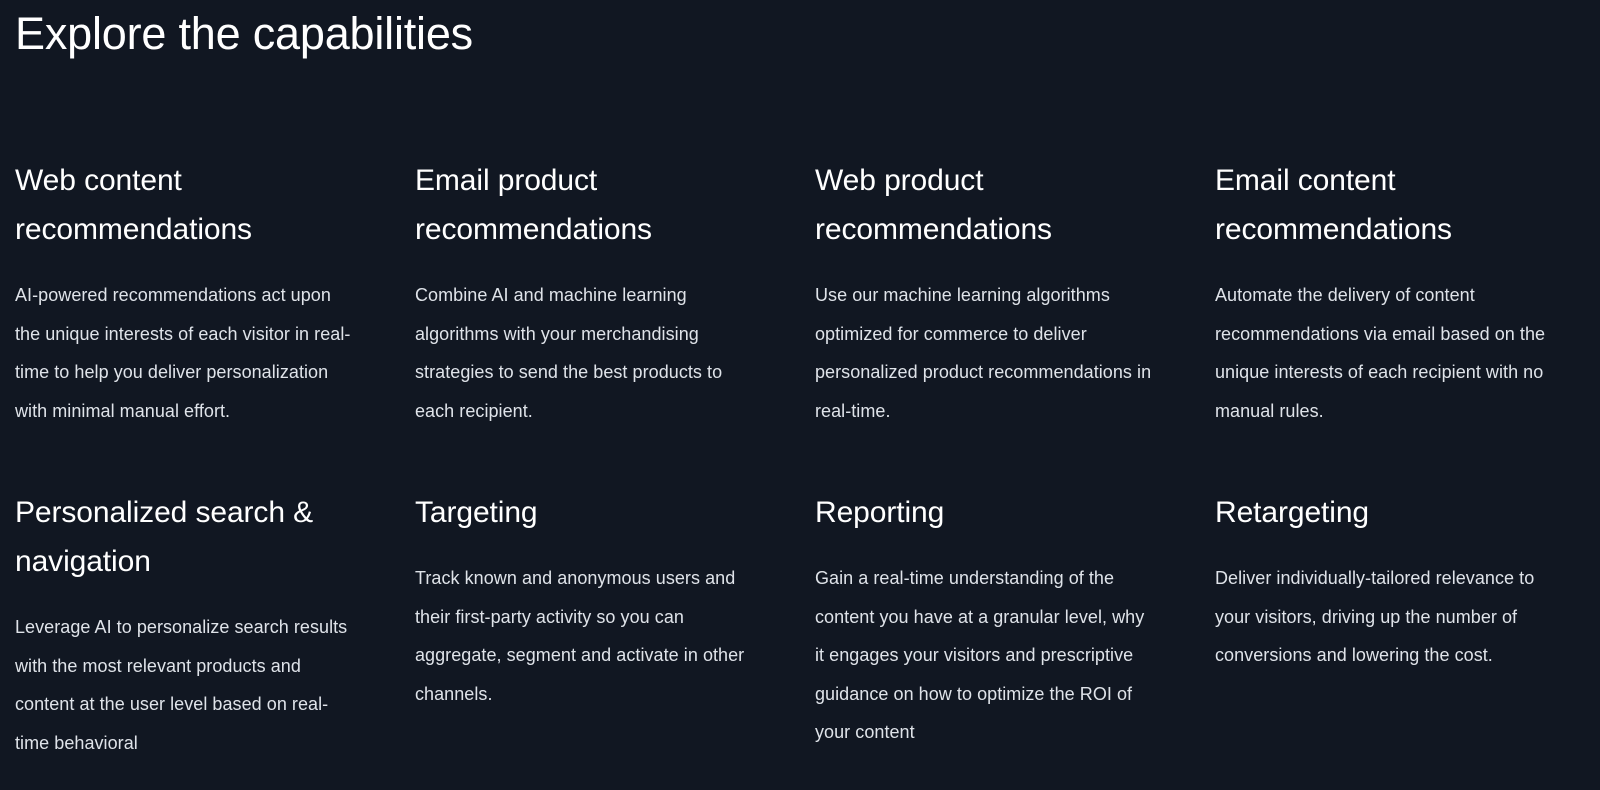 Image resolution: width=1600 pixels, height=790 pixels. I want to click on capability-card-title: Web product recommendations, so click(933, 205).